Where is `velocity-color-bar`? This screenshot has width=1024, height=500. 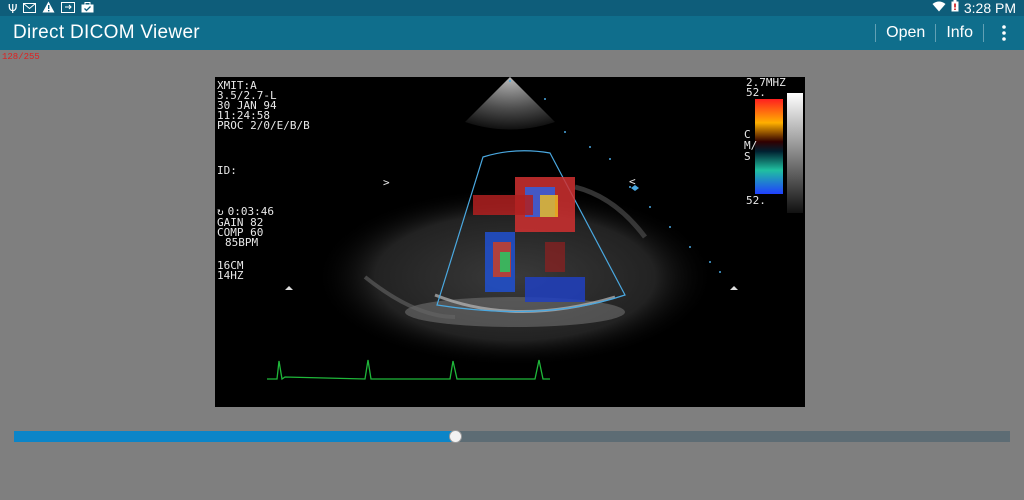
velocity-color-bar is located at coordinates (769, 146).